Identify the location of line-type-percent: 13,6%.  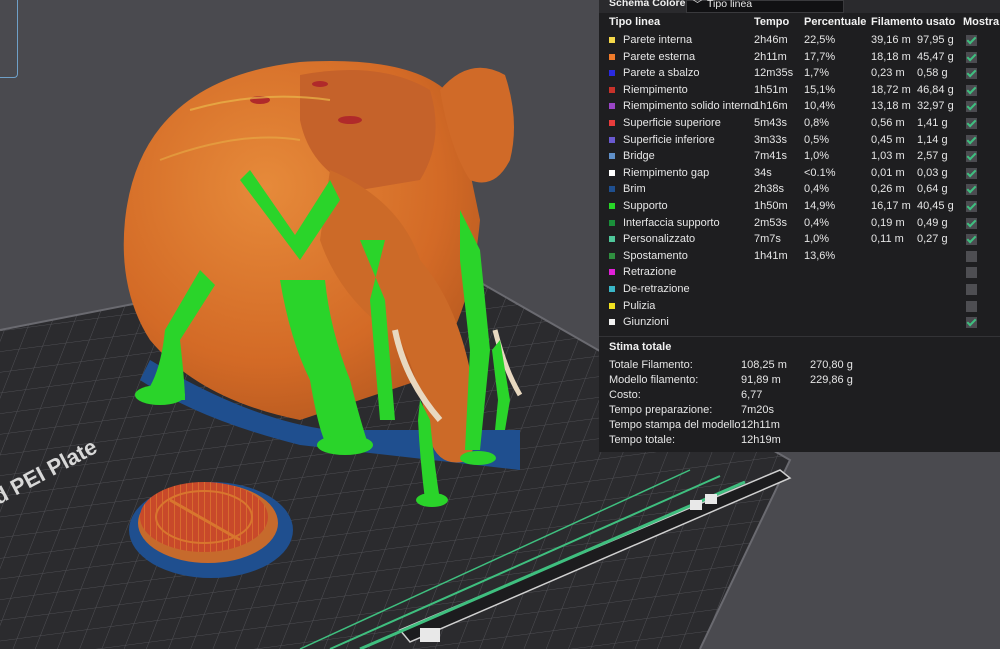
(820, 255).